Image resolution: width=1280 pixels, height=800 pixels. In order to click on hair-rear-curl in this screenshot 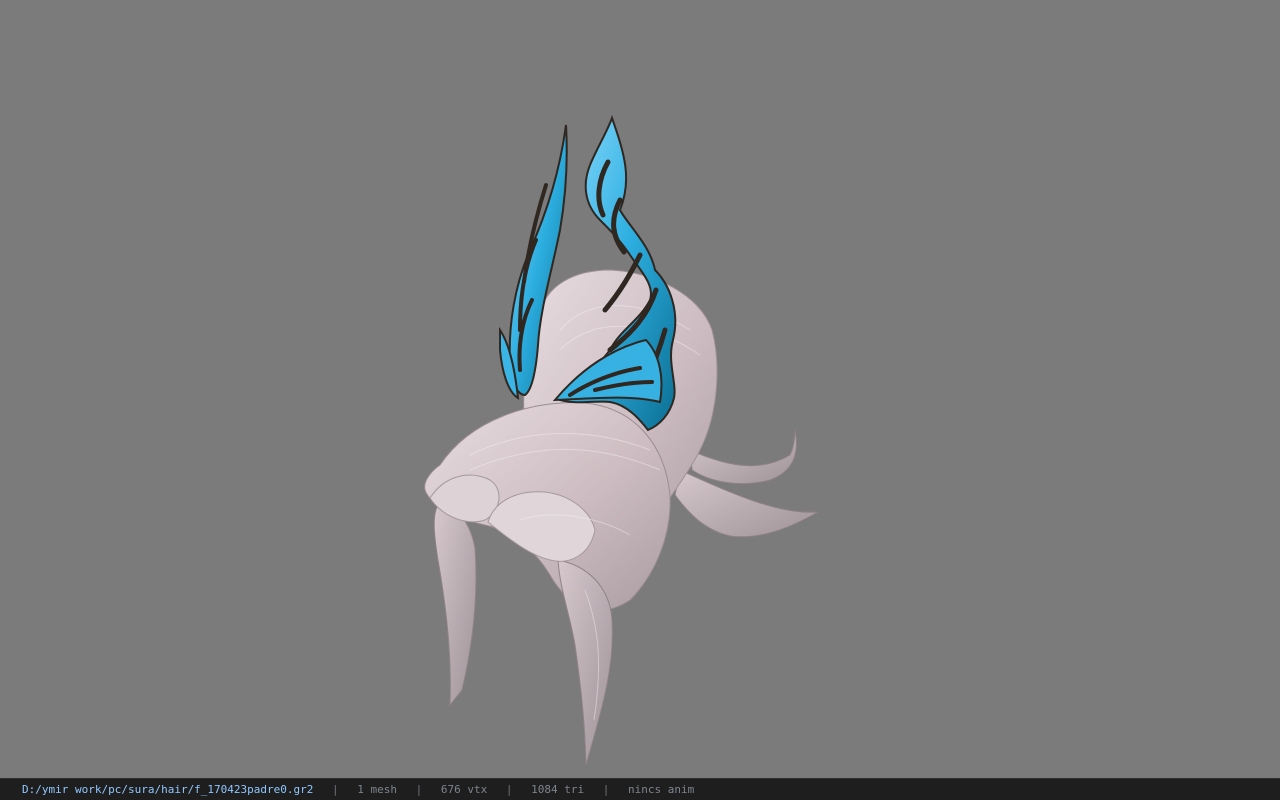, I will do `click(743, 457)`.